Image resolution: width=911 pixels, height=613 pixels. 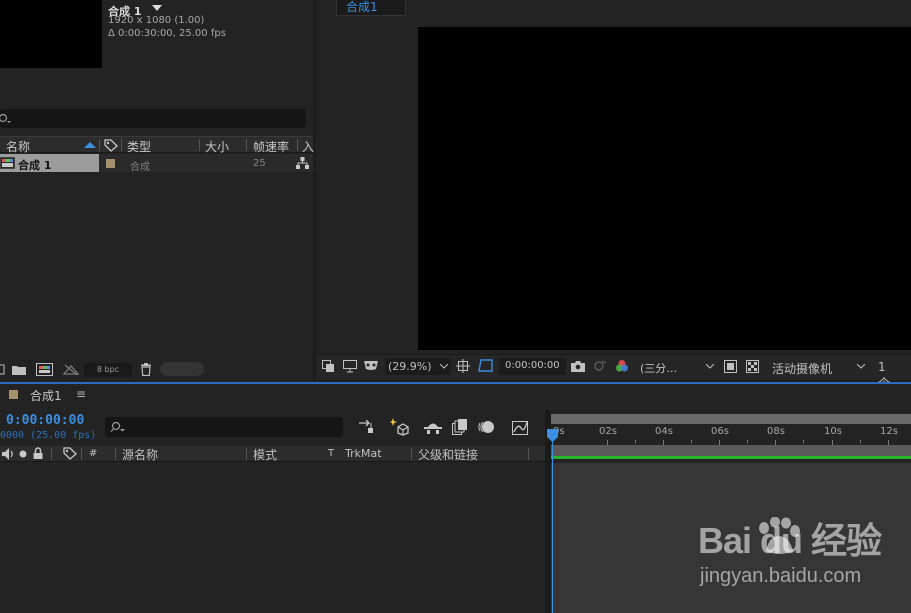 What do you see at coordinates (328, 366) in the screenshot?
I see `always-preview-icon` at bounding box center [328, 366].